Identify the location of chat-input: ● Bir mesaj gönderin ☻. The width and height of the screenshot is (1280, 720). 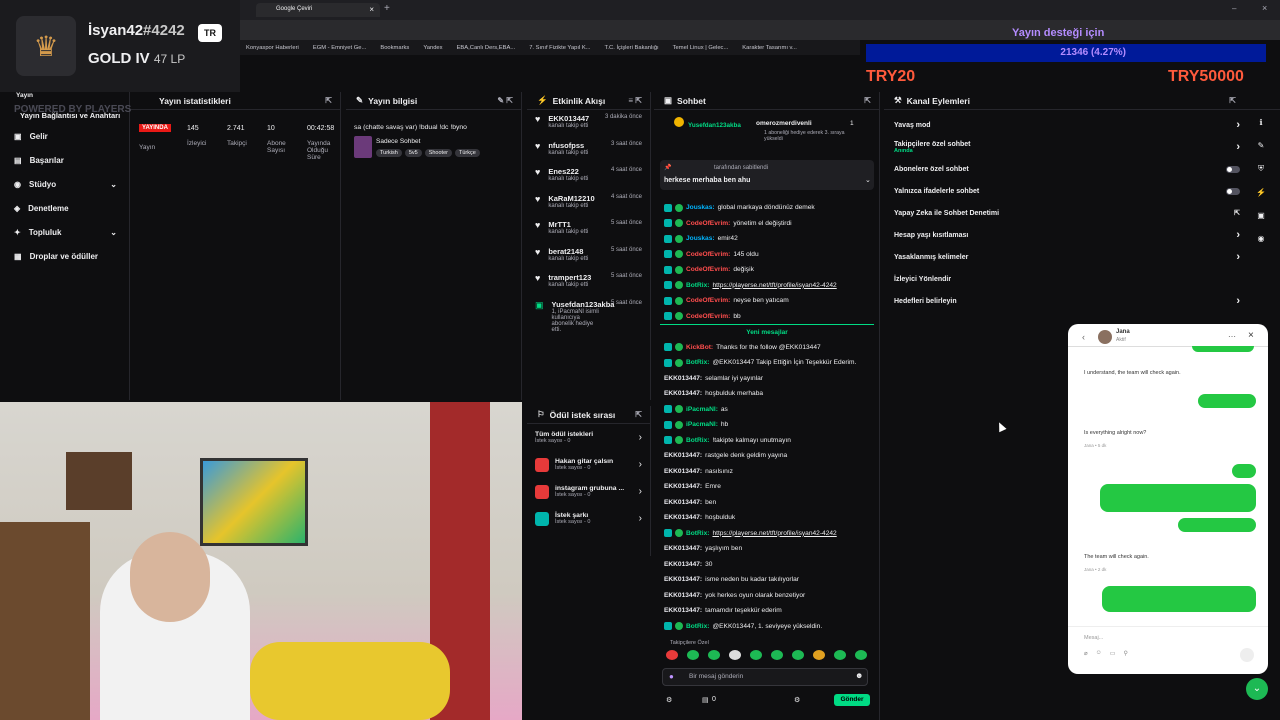
(765, 677).